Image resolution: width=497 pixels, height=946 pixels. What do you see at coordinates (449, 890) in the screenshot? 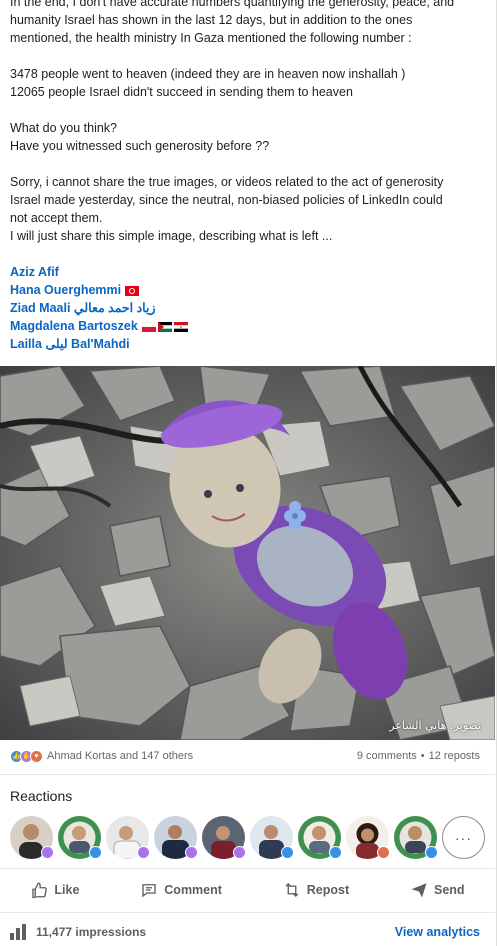
I see `send-label: Send` at bounding box center [449, 890].